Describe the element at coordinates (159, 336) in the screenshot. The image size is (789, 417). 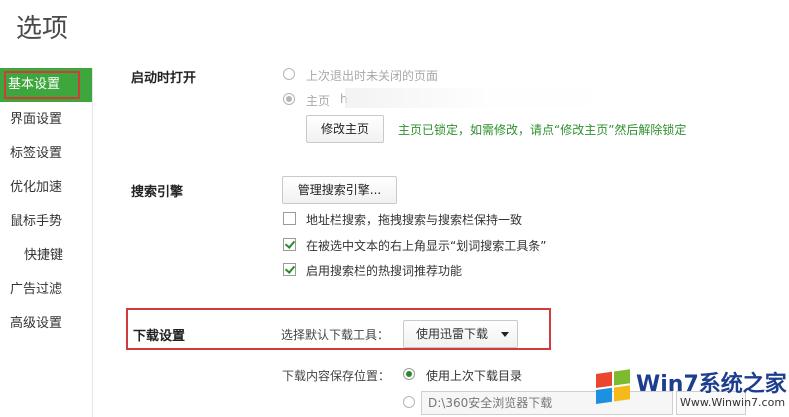
I see `download-section-title: 下载设置` at that location.